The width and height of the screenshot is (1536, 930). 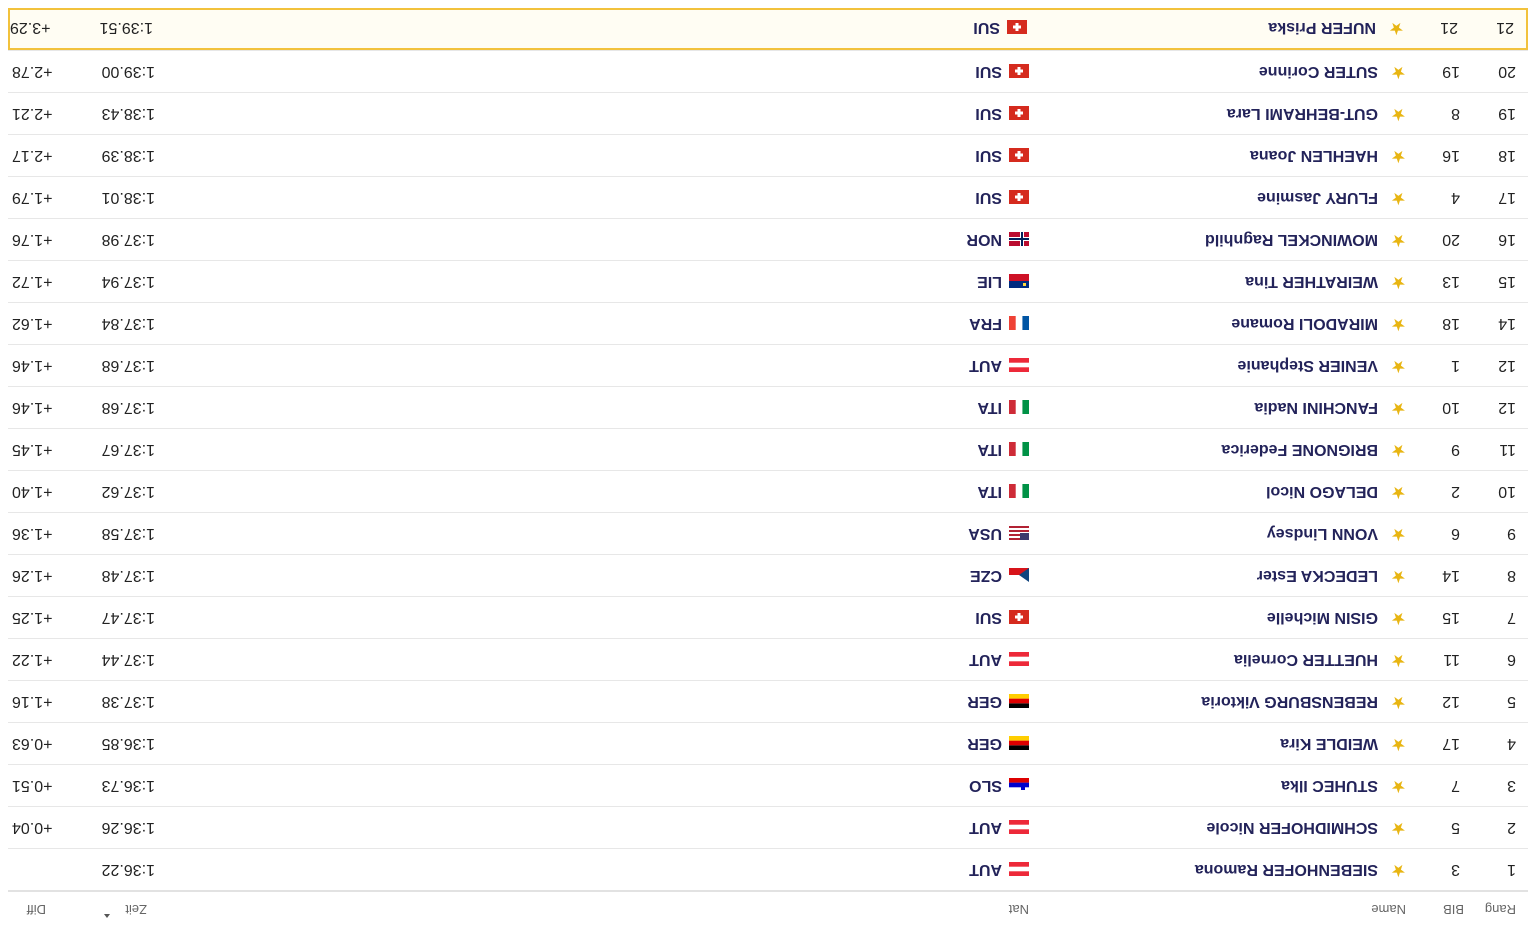 What do you see at coordinates (1306, 659) in the screenshot?
I see `athlete-name: HUETTER Cornelia` at bounding box center [1306, 659].